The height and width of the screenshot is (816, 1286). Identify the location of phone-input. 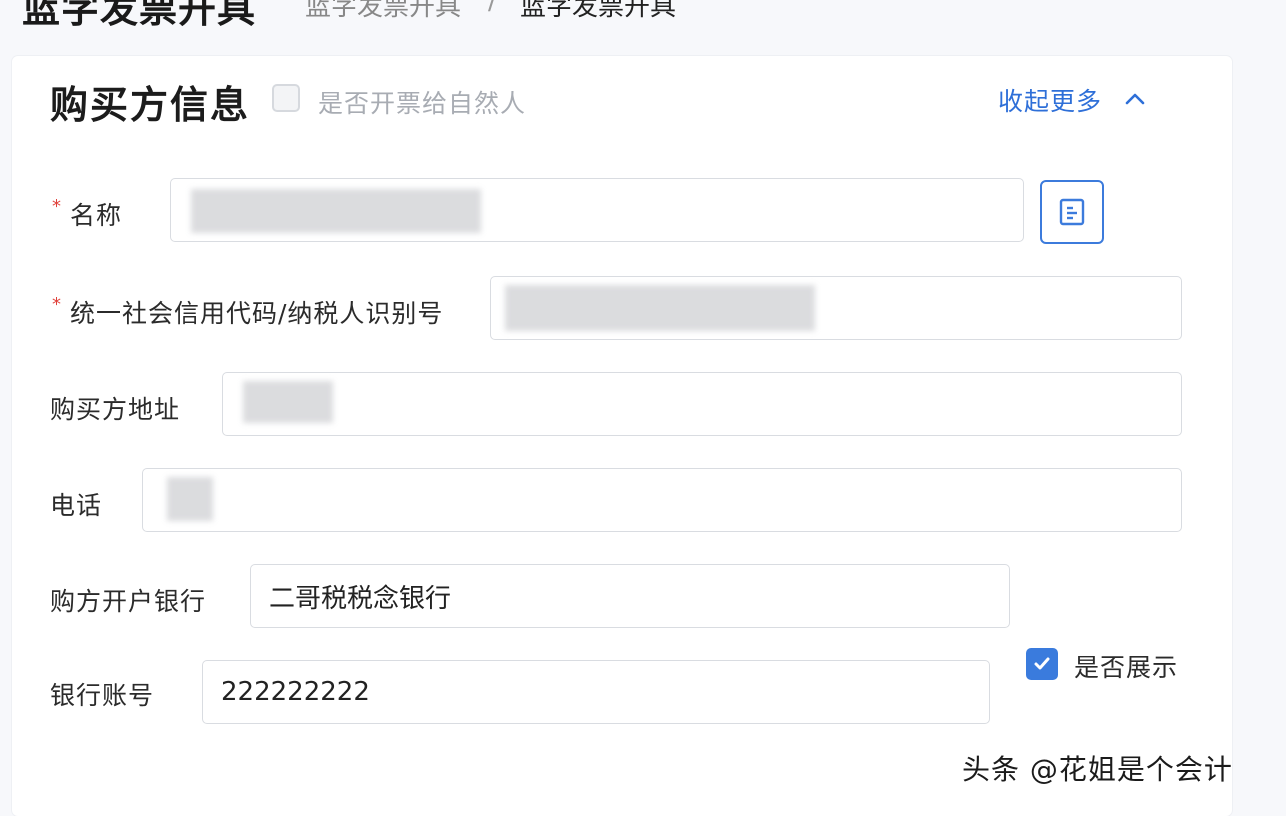
(662, 500).